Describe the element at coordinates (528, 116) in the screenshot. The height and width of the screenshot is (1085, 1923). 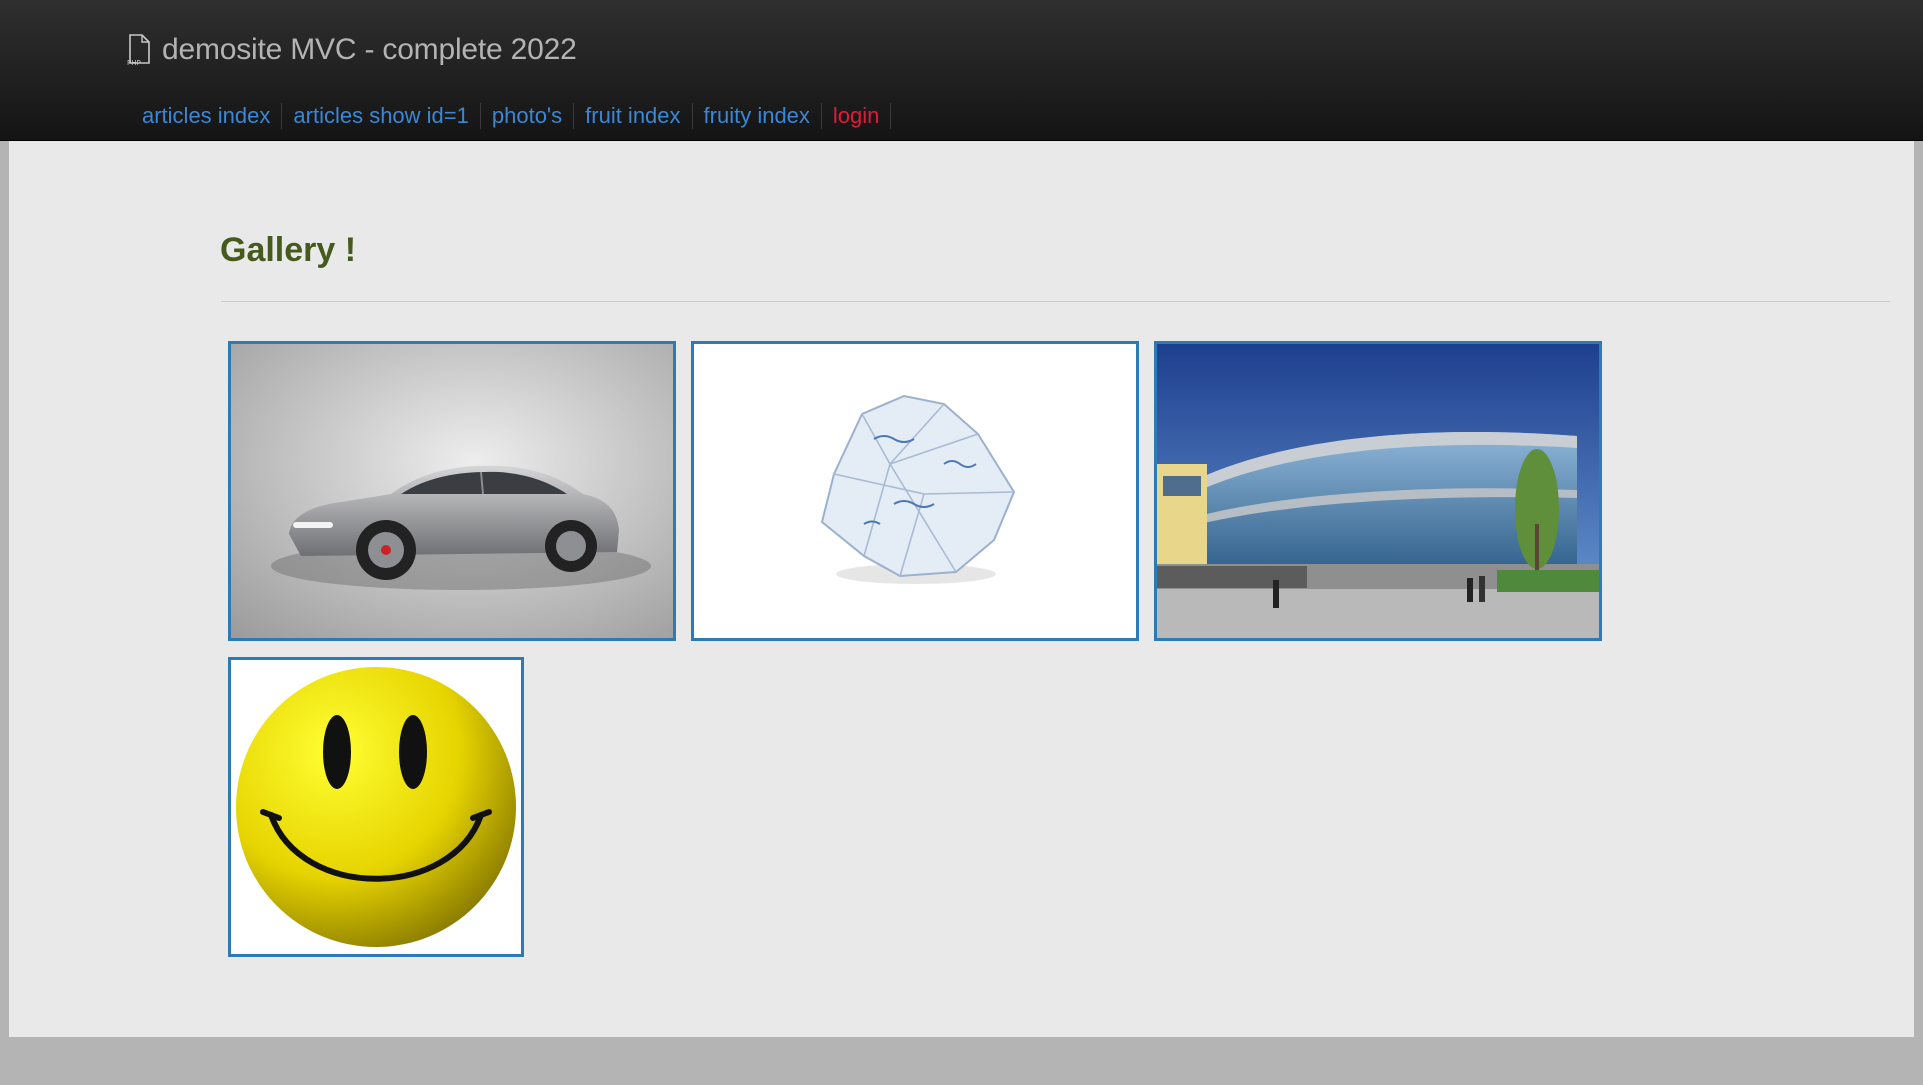
I see `nav-link-photos: photo's` at that location.